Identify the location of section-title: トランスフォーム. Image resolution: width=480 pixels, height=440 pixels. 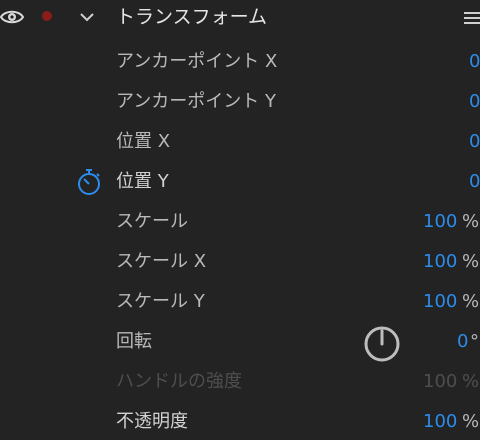
(192, 17).